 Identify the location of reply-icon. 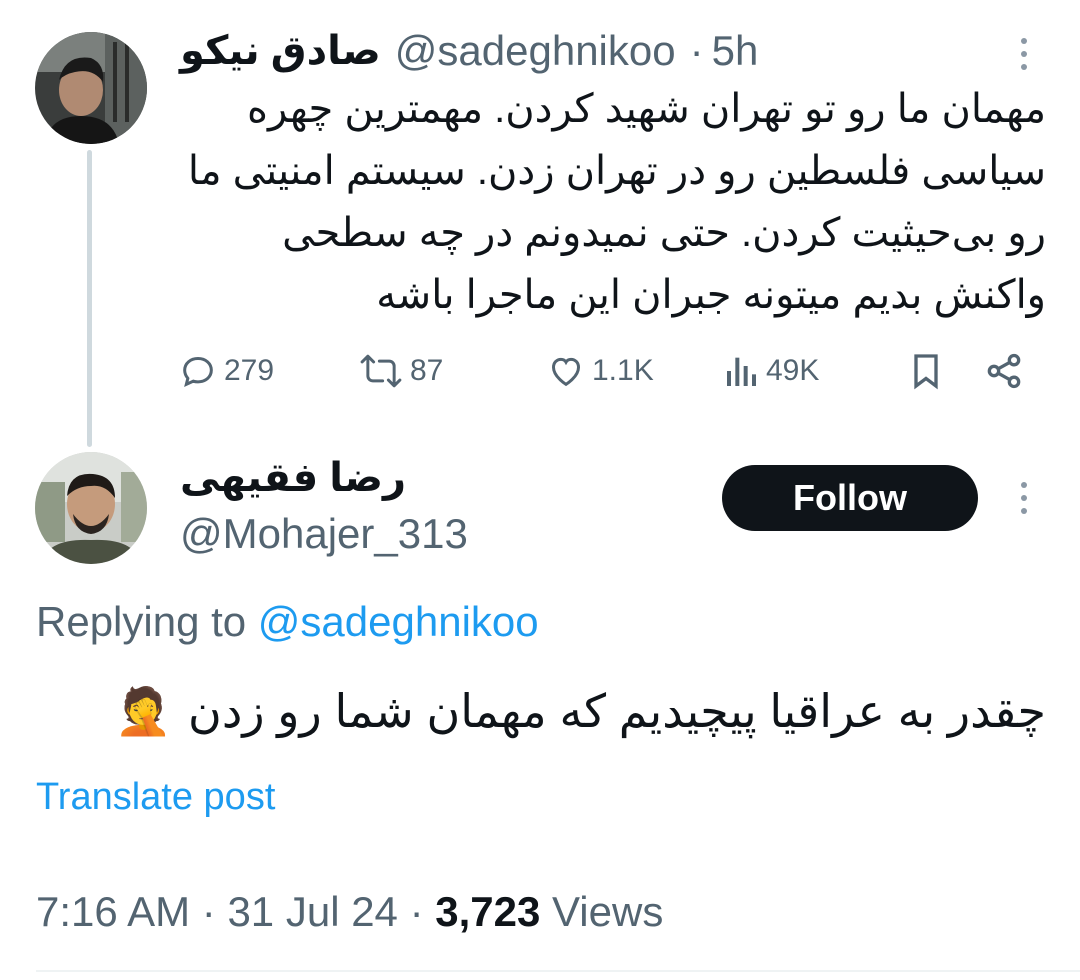
(198, 371).